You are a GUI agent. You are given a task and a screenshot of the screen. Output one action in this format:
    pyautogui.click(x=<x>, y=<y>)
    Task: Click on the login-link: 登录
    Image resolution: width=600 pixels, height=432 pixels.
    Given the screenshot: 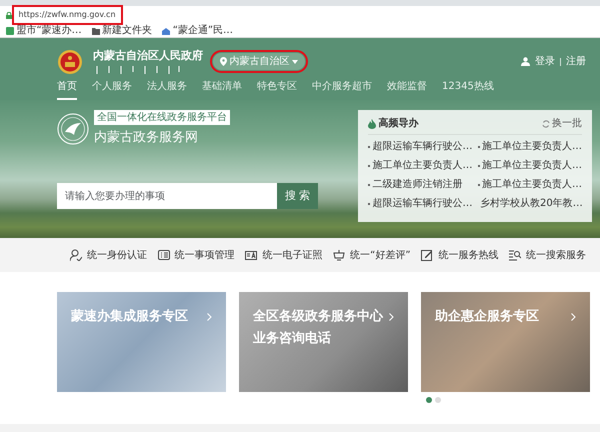 What is the action you would take?
    pyautogui.click(x=545, y=61)
    